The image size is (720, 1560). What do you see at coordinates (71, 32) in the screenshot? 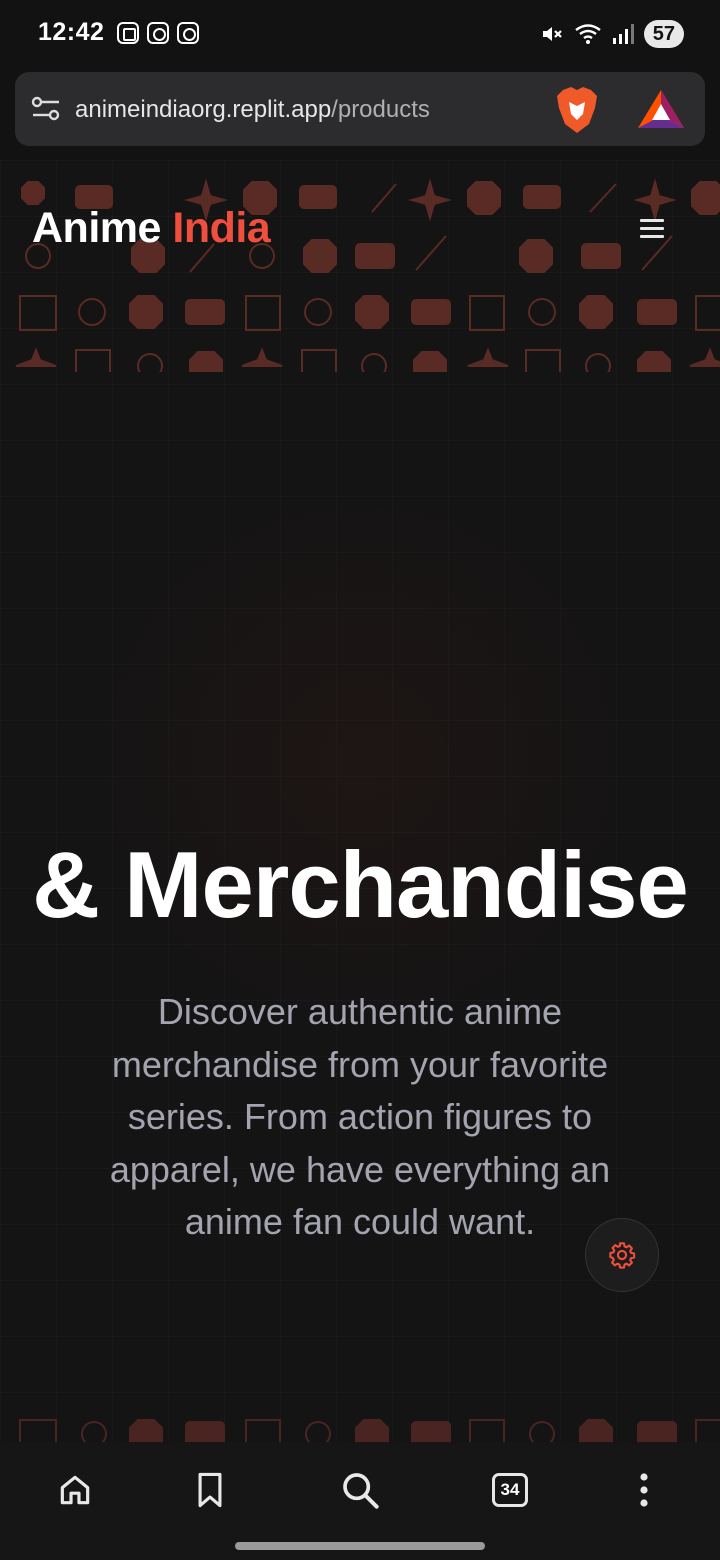
I see `status-time: 12:42` at bounding box center [71, 32].